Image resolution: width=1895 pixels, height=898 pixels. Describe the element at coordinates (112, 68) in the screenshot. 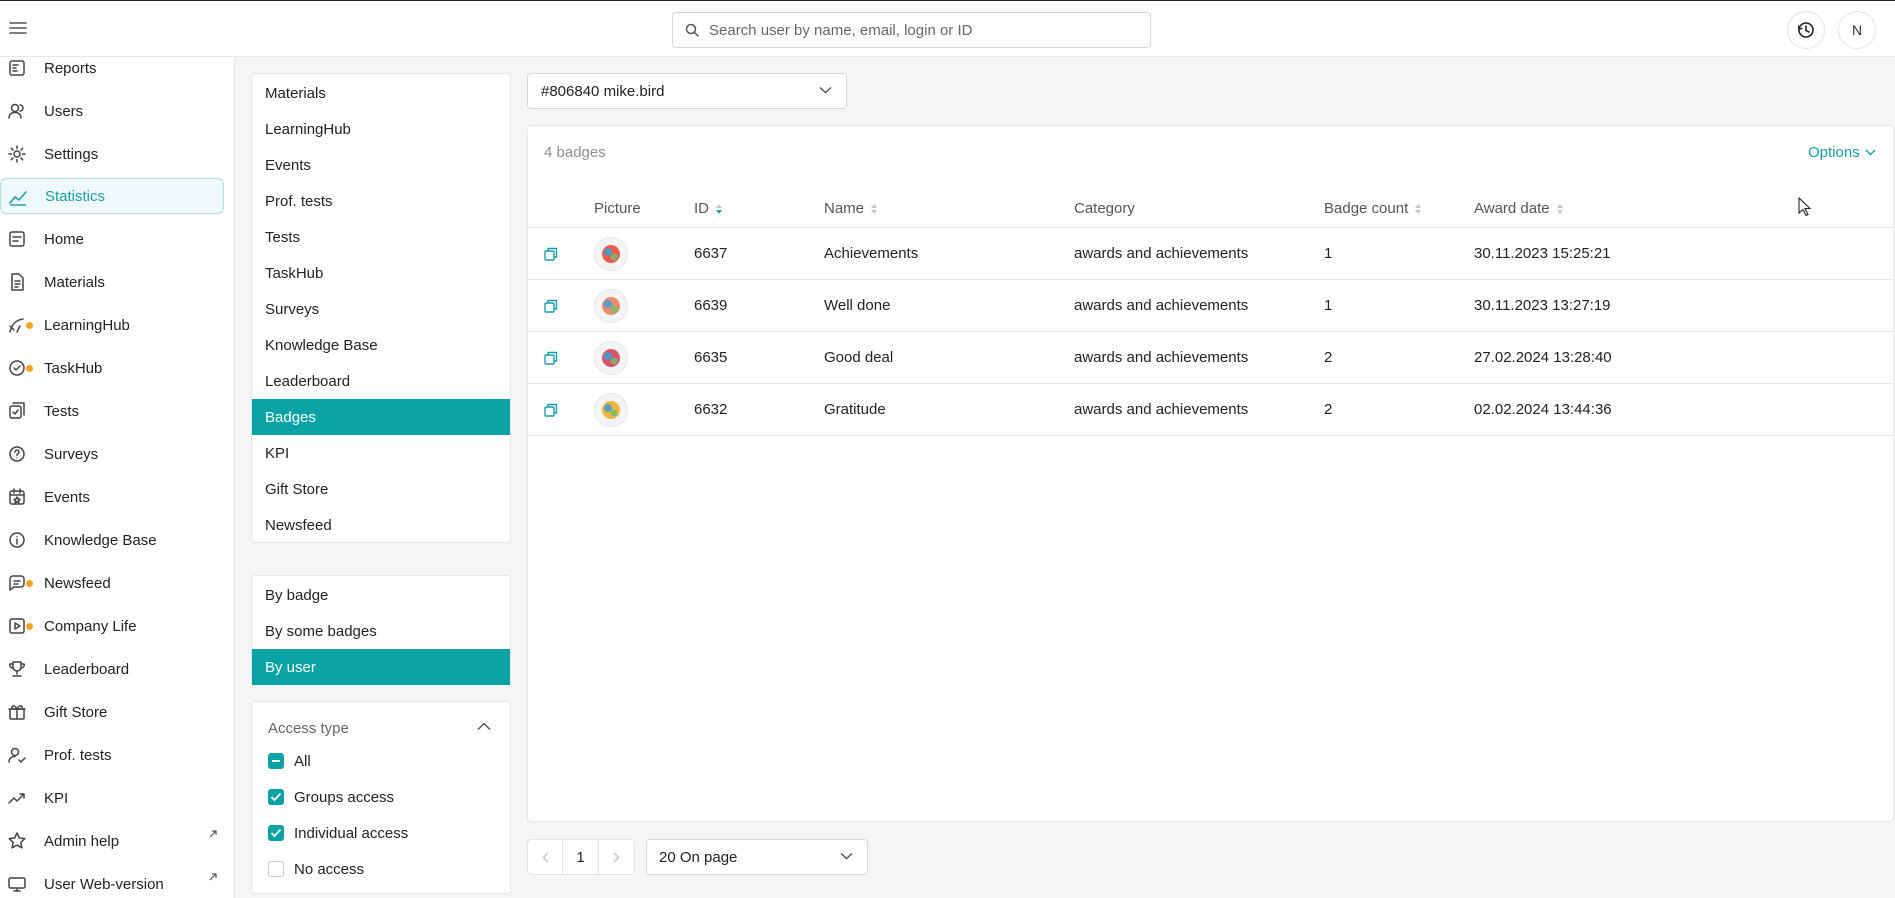

I see `sidebar-item-reports: Reports` at that location.